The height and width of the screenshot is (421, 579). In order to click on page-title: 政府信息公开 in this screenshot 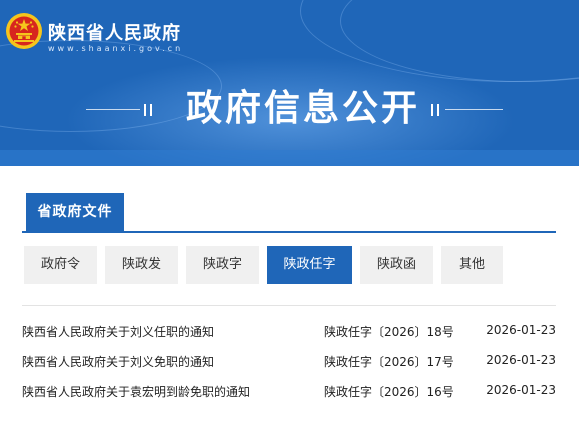, I will do `click(303, 108)`.